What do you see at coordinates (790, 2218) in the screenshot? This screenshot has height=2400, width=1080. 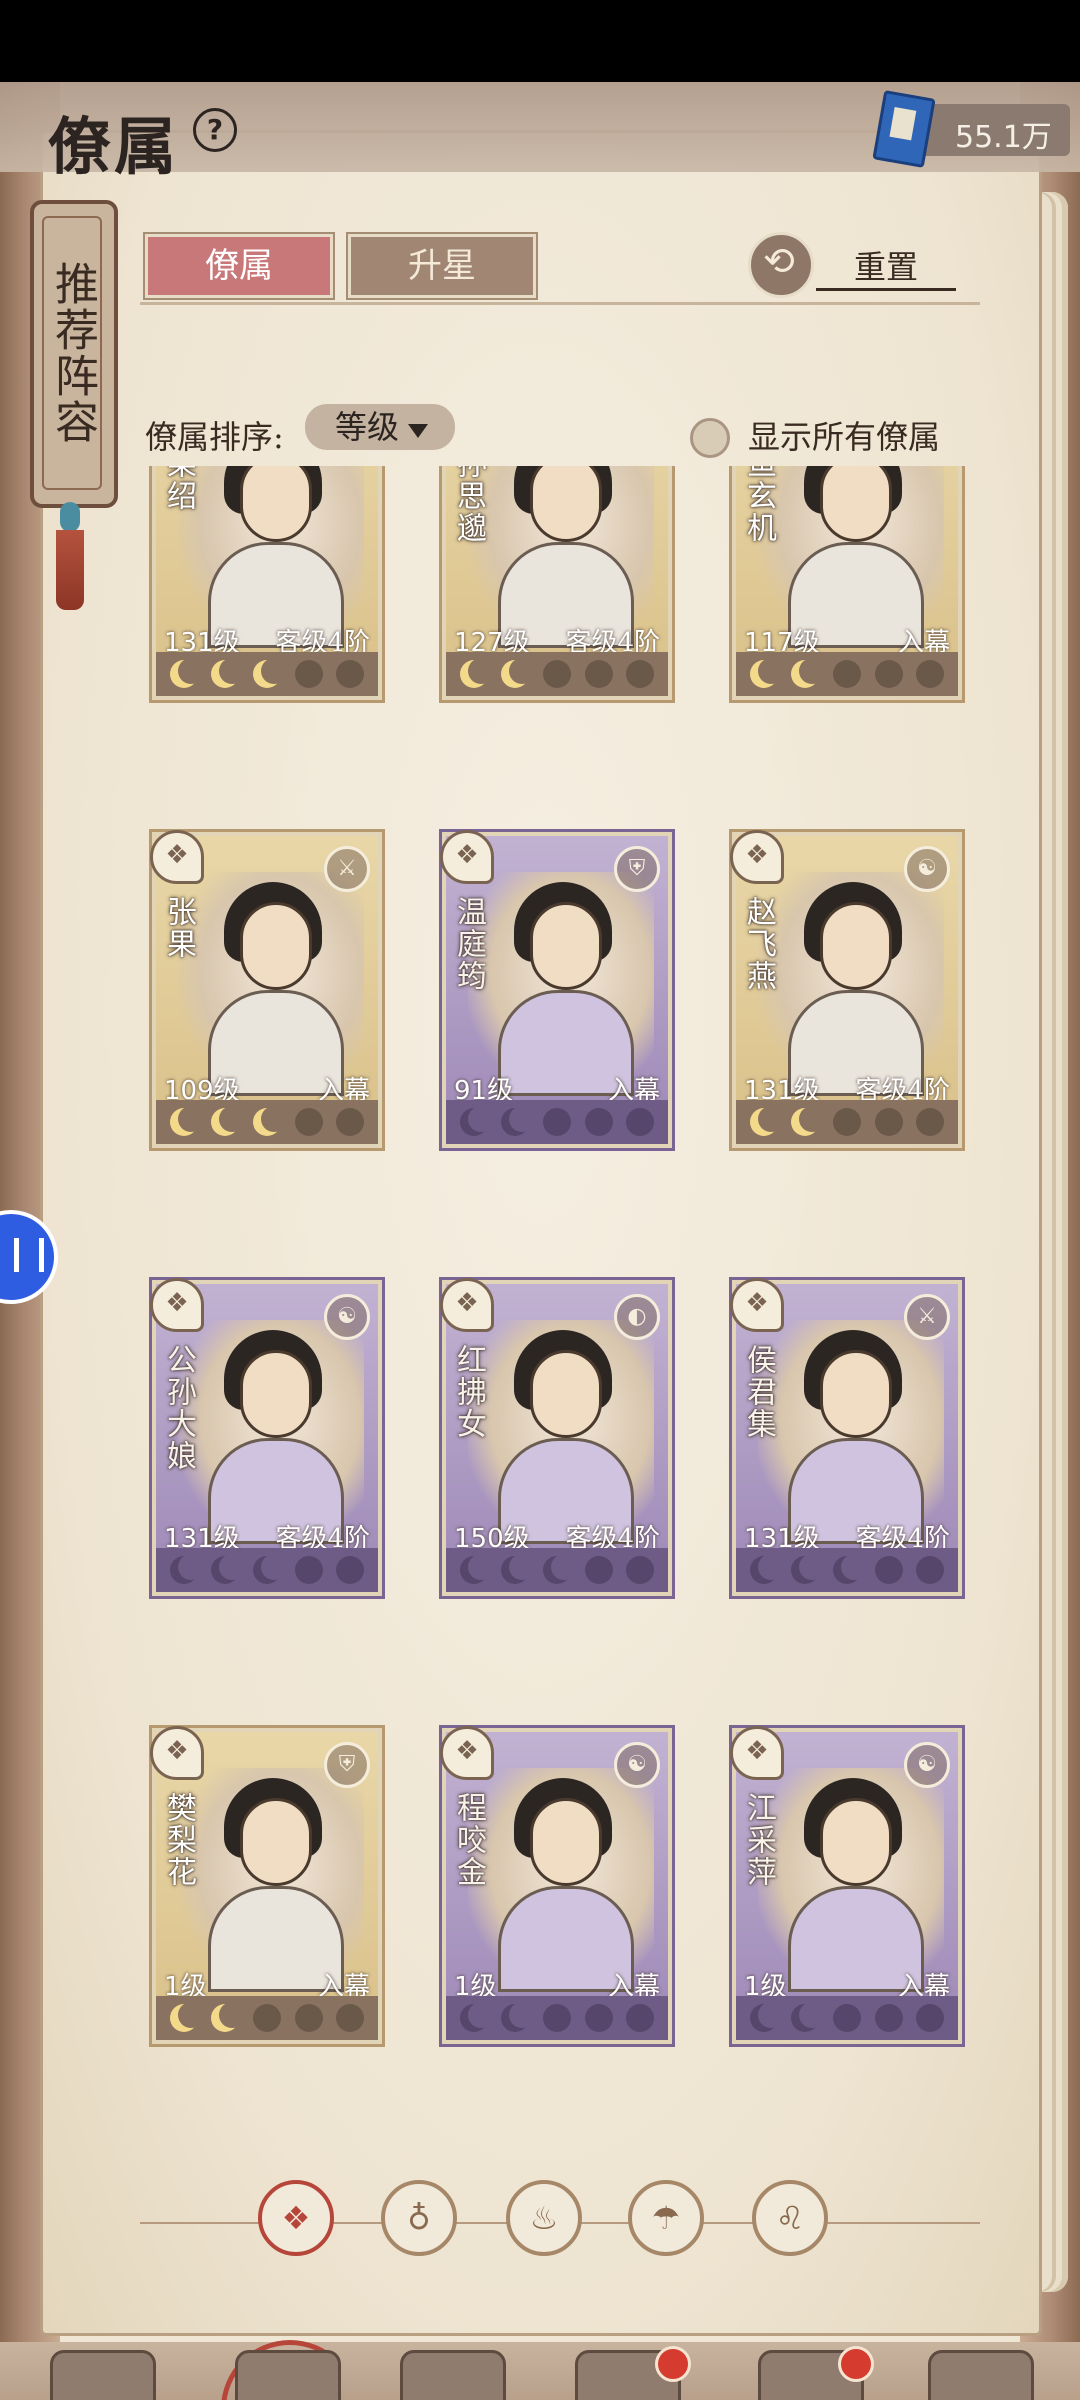 I see `filter-lion-icon: ♌` at bounding box center [790, 2218].